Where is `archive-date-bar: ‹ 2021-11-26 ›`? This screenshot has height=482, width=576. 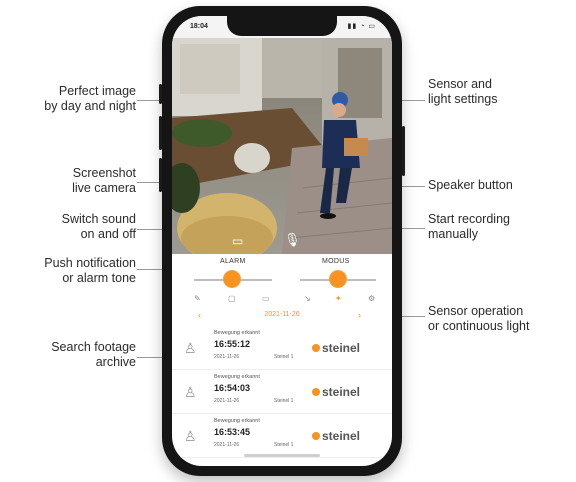
archive-date-bar: ‹ 2021-11-26 › is located at coordinates (282, 316).